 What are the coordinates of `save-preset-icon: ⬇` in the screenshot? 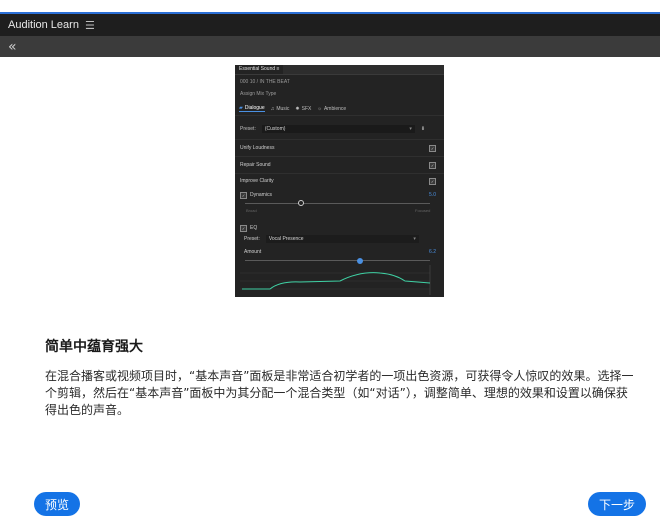 It's located at (423, 129).